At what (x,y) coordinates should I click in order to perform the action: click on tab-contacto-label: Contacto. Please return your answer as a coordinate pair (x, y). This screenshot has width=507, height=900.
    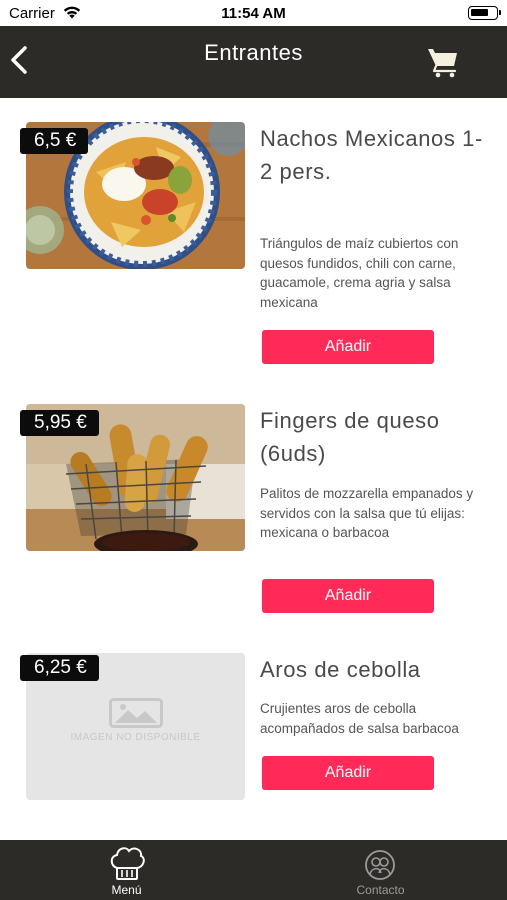
    Looking at the image, I should click on (380, 890).